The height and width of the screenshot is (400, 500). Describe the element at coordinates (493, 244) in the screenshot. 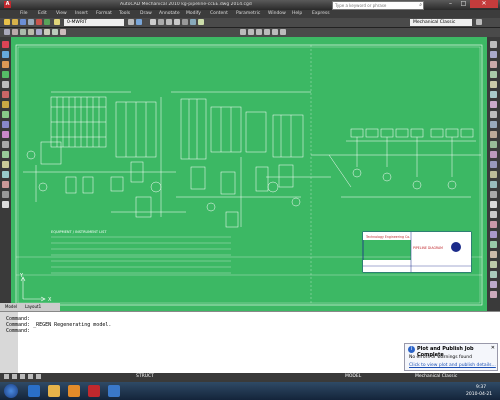

I see `leader-icon` at that location.